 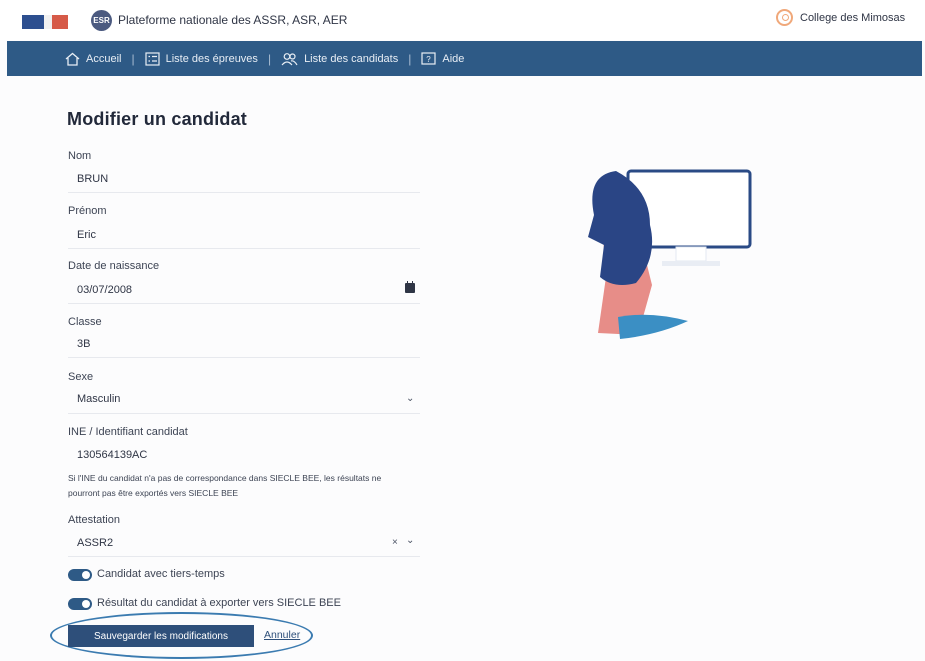 I want to click on sexe-select: Masculin, so click(x=98, y=399).